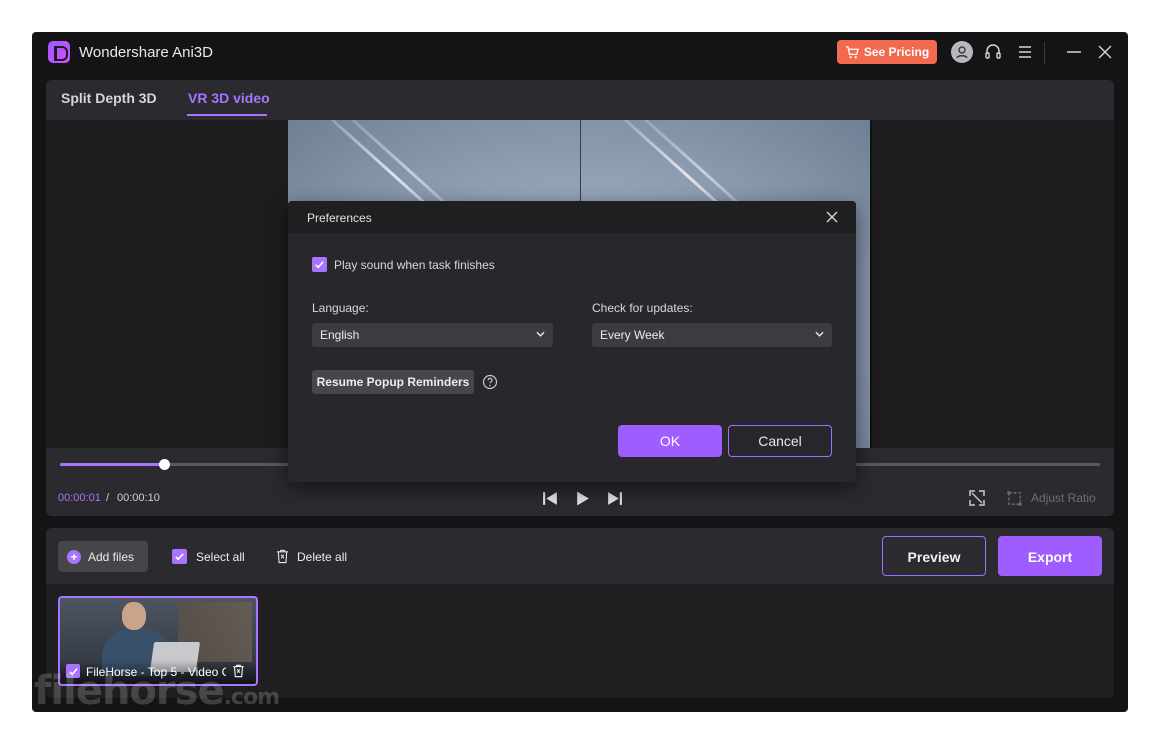 The height and width of the screenshot is (744, 1160). I want to click on watermark-text: filehorse, so click(129, 691).